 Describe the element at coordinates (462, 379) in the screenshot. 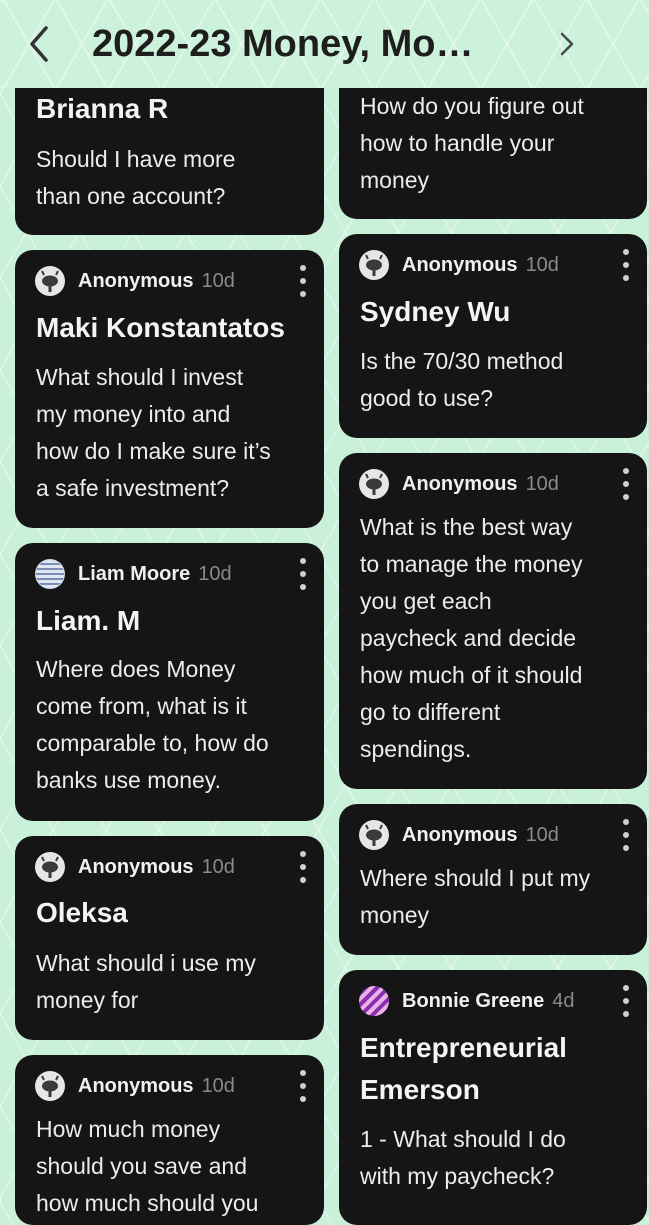

I see `post-body: Is the 70/30 method good to use?` at that location.